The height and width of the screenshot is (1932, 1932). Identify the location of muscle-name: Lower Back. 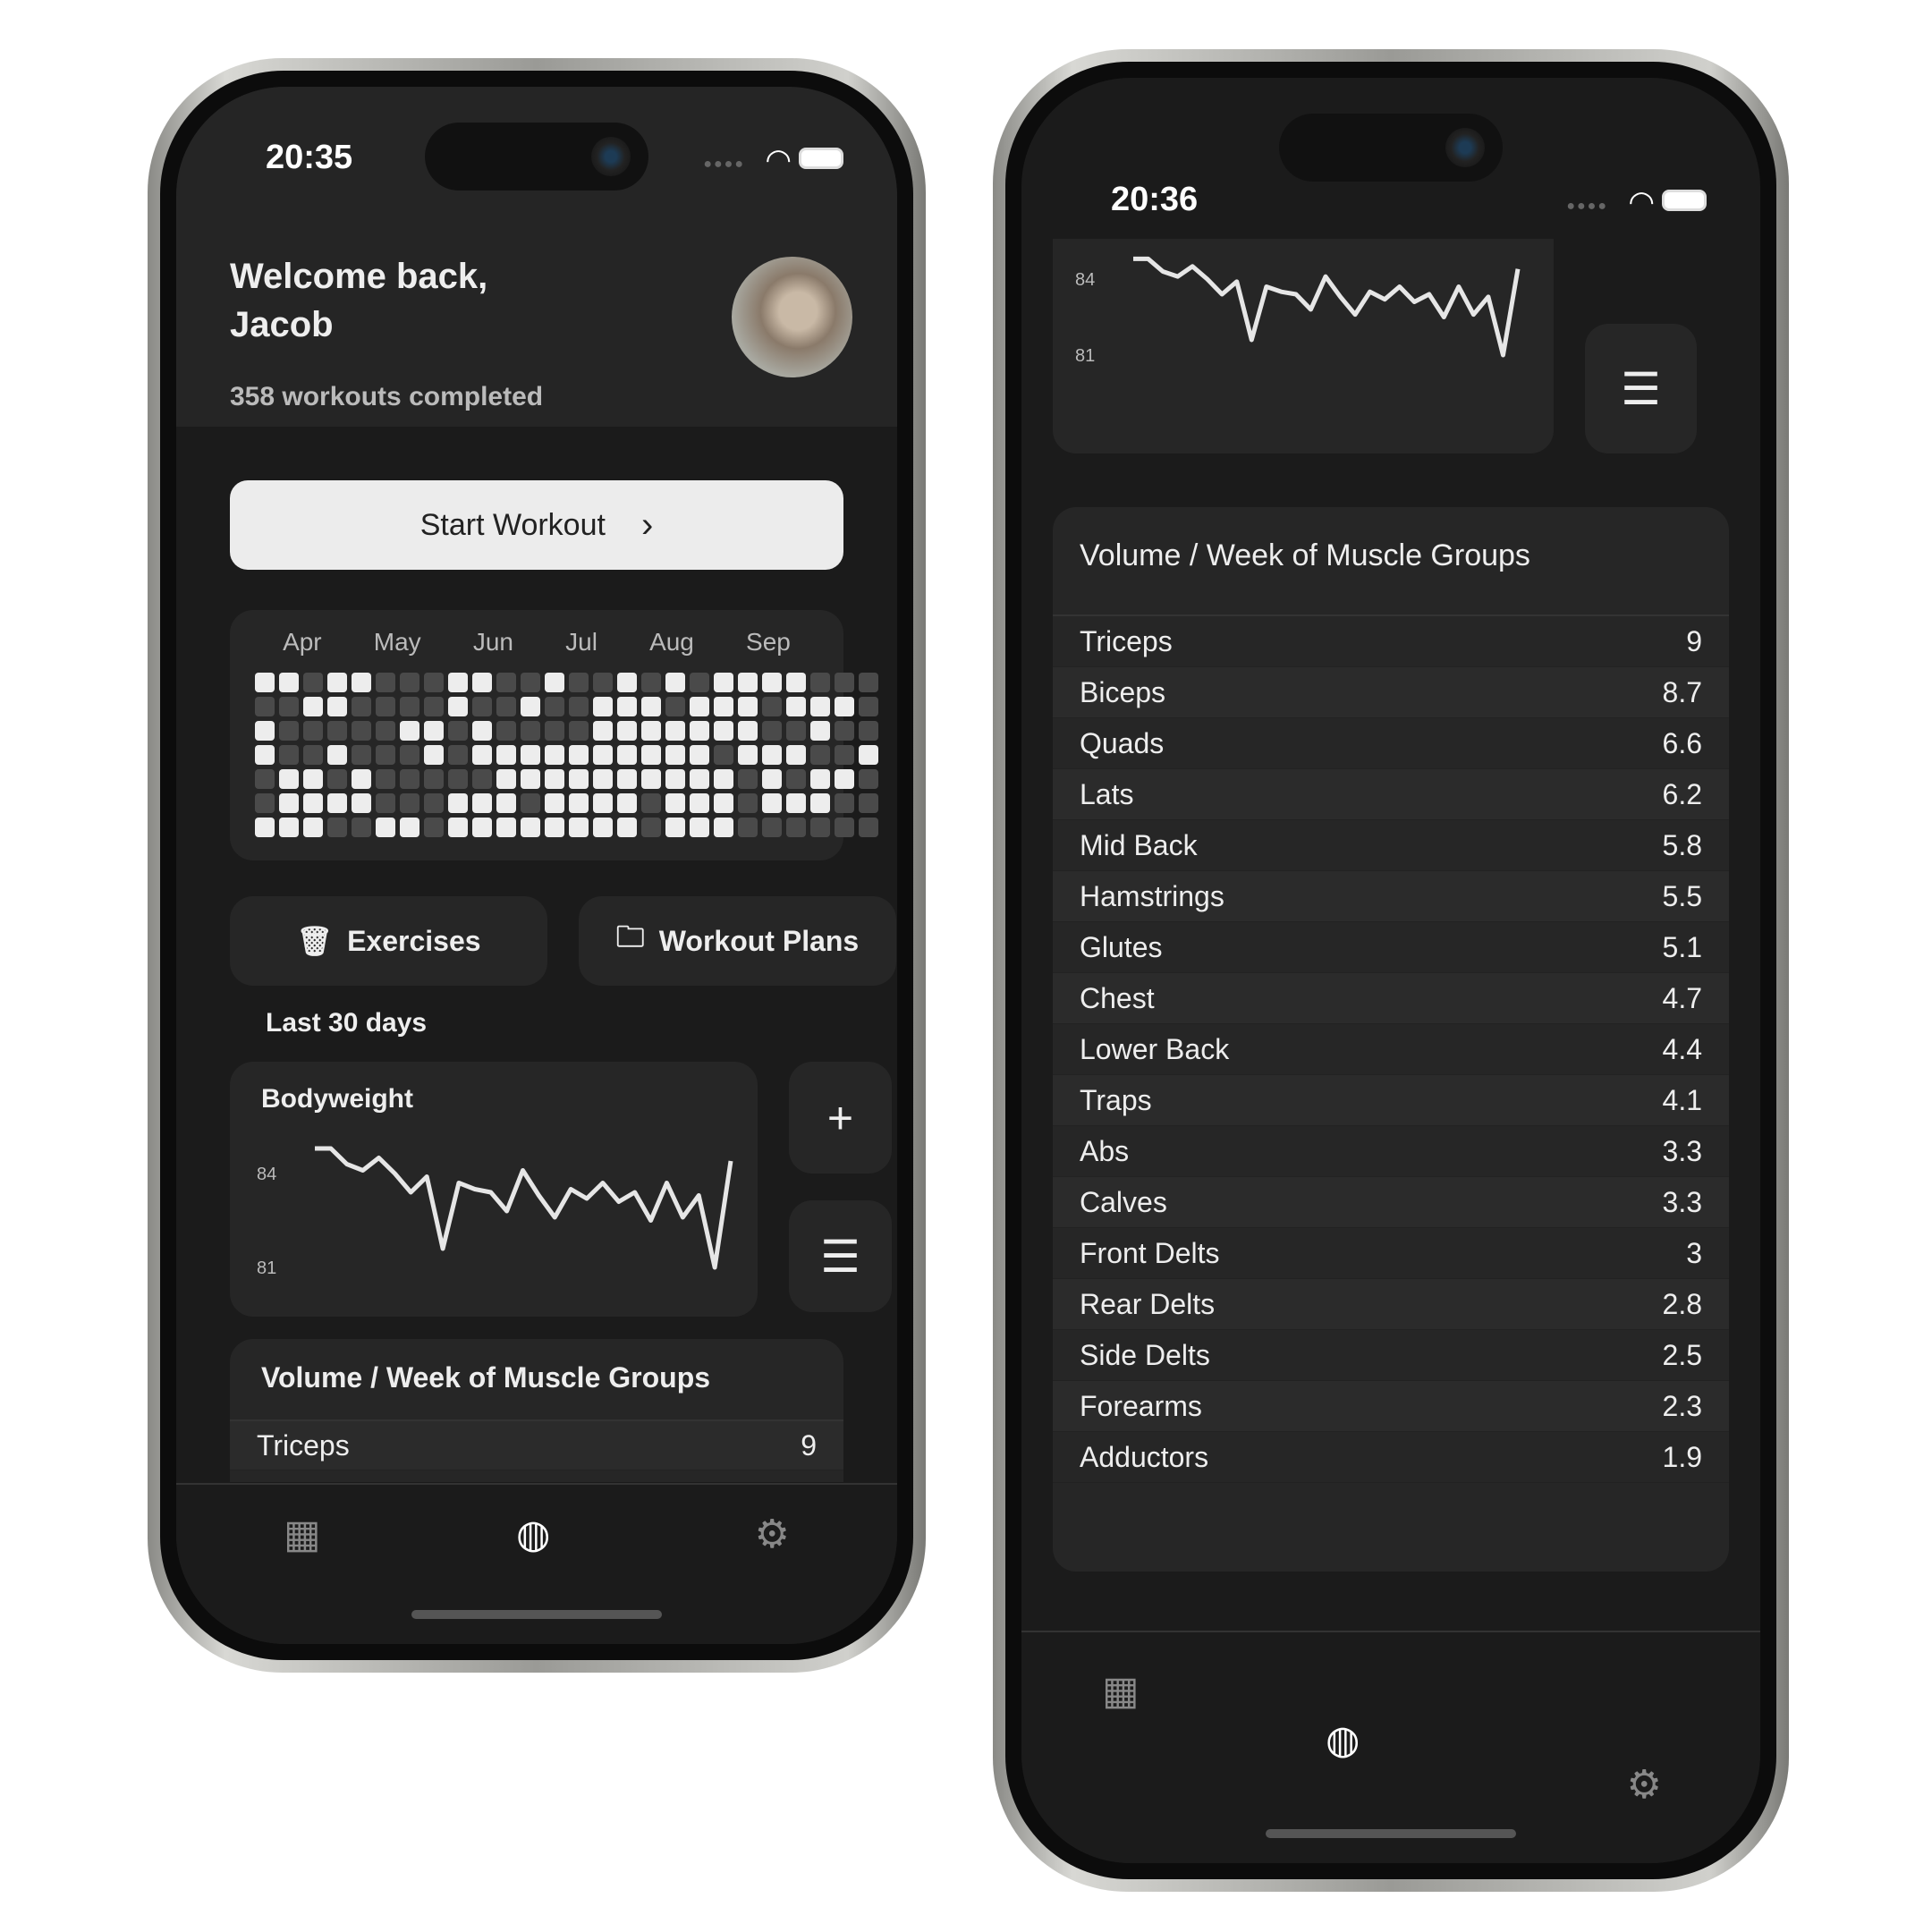
(1155, 1048).